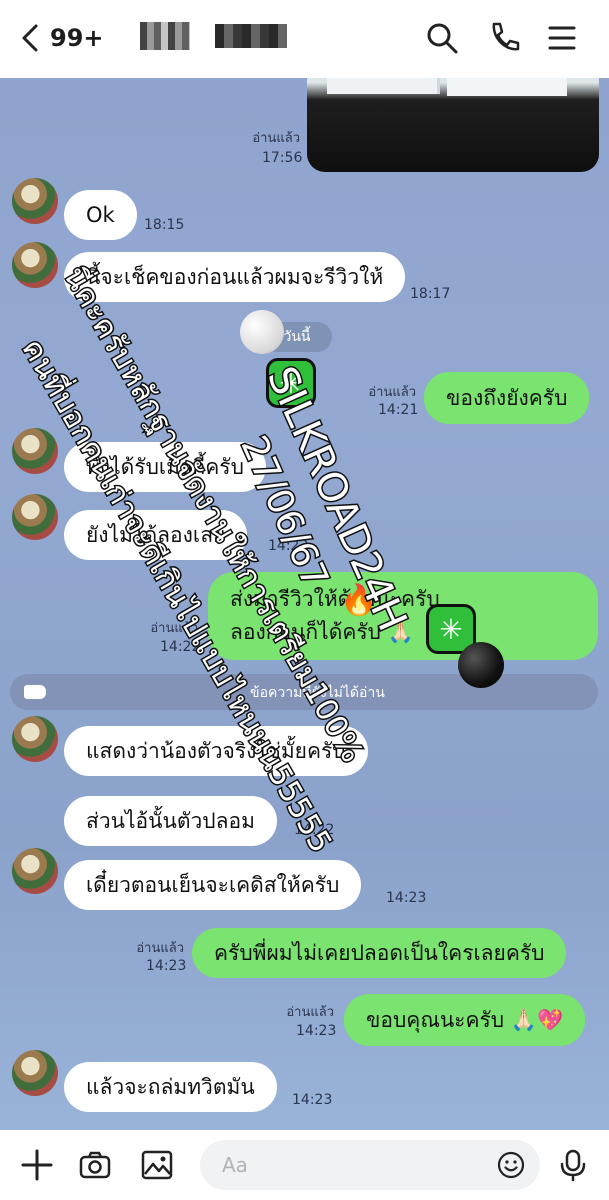 The height and width of the screenshot is (1200, 609). What do you see at coordinates (37, 1165) in the screenshot?
I see `plus-icon` at bounding box center [37, 1165].